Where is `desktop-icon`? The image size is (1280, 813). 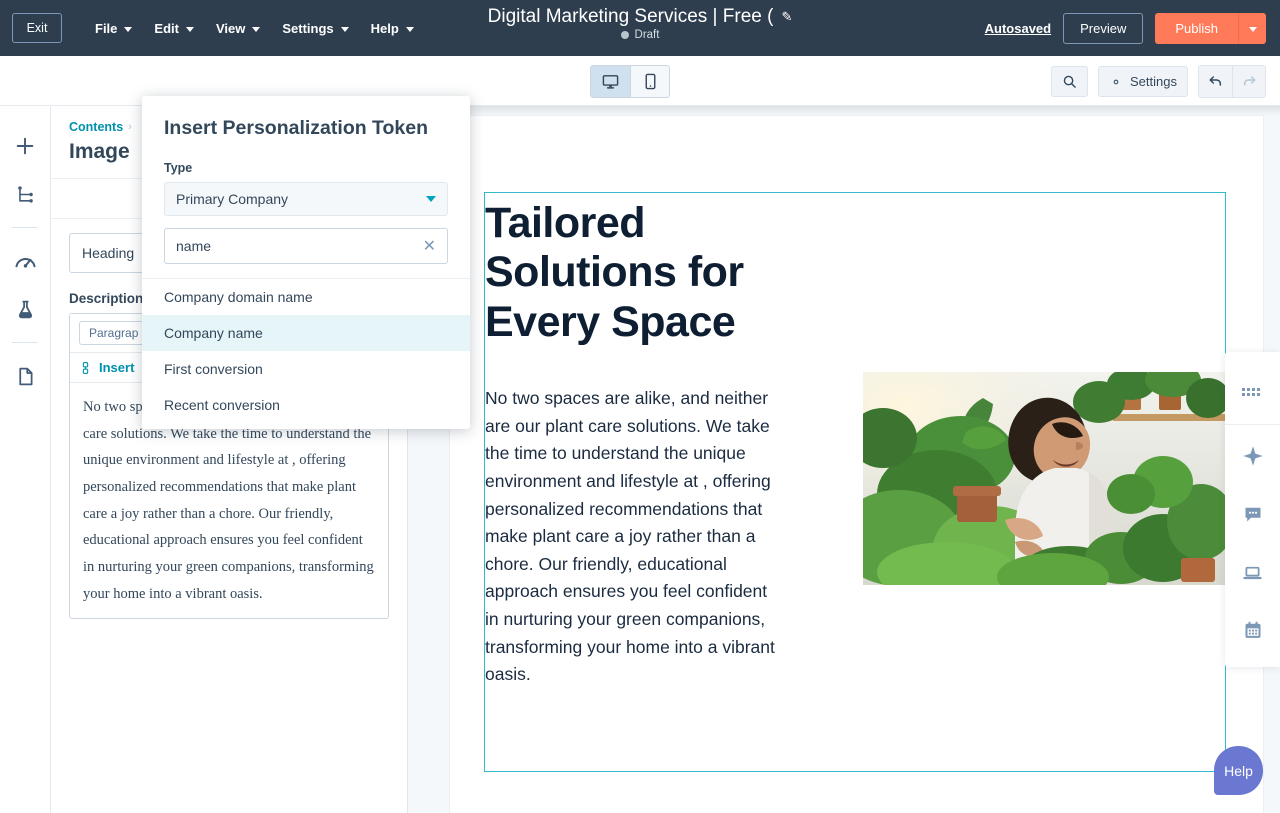
desktop-icon is located at coordinates (610, 82).